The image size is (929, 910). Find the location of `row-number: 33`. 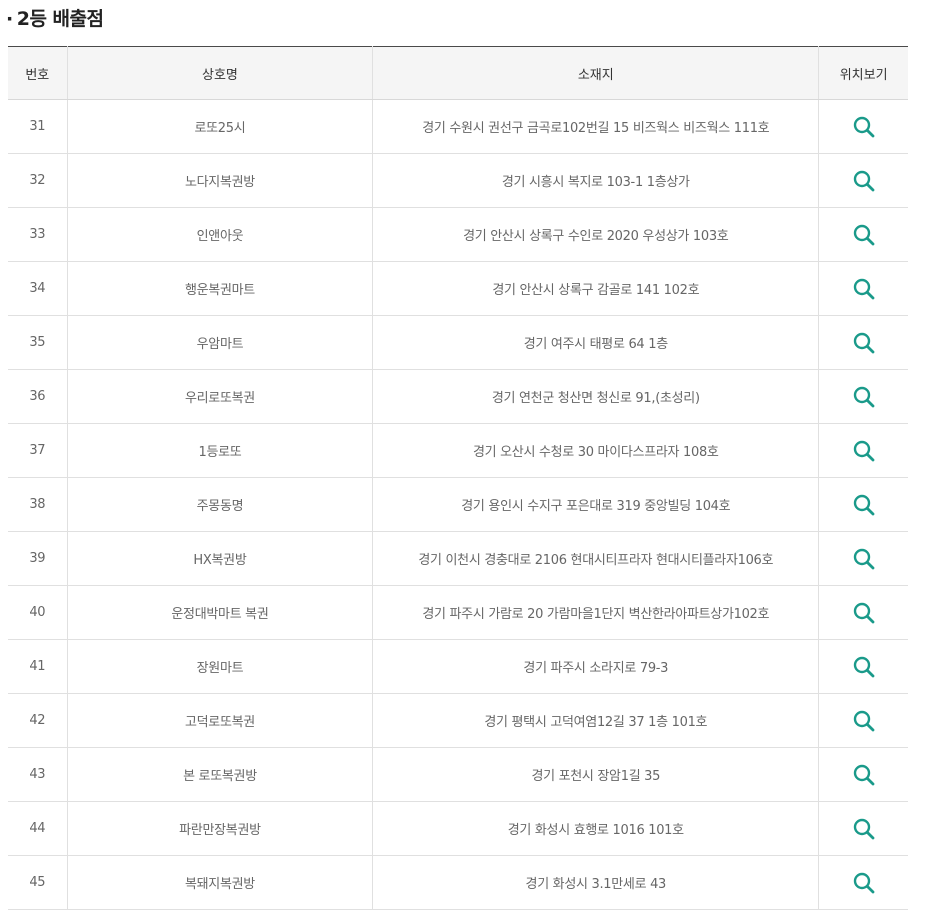

row-number: 33 is located at coordinates (38, 234).